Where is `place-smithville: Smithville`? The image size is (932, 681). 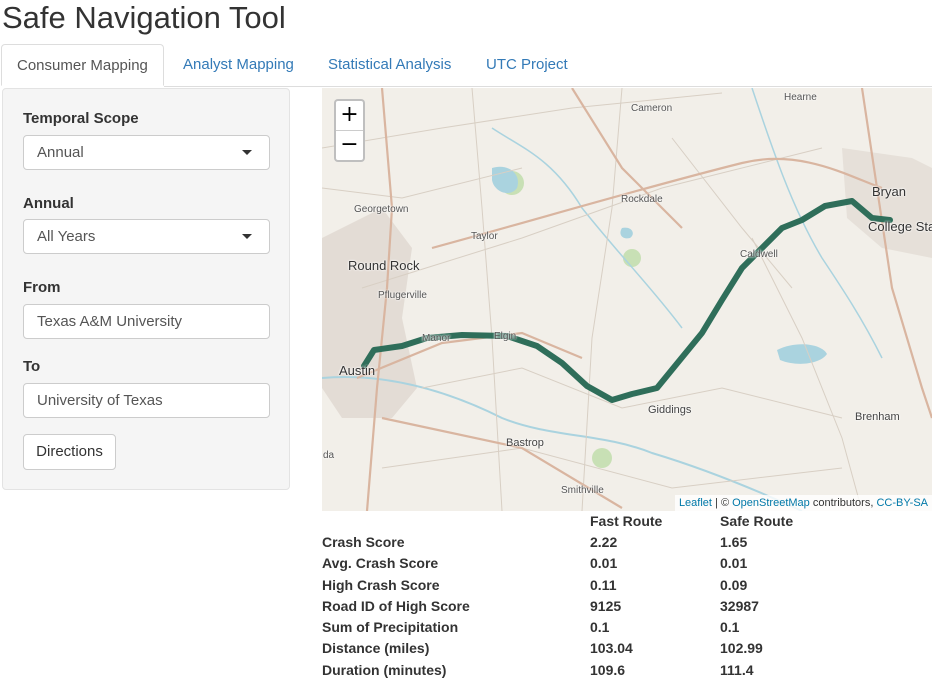 place-smithville: Smithville is located at coordinates (582, 490).